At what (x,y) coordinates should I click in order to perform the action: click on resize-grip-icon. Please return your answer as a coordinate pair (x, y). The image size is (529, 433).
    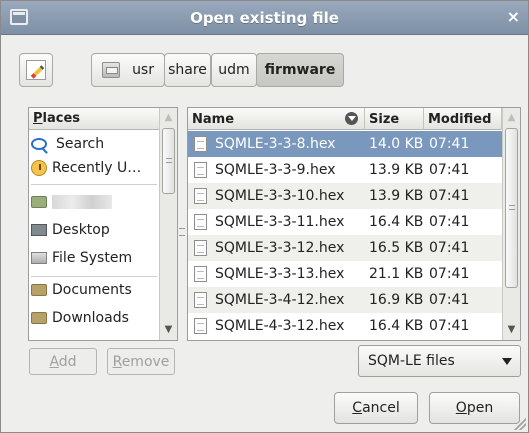
    Looking at the image, I should click on (520, 424).